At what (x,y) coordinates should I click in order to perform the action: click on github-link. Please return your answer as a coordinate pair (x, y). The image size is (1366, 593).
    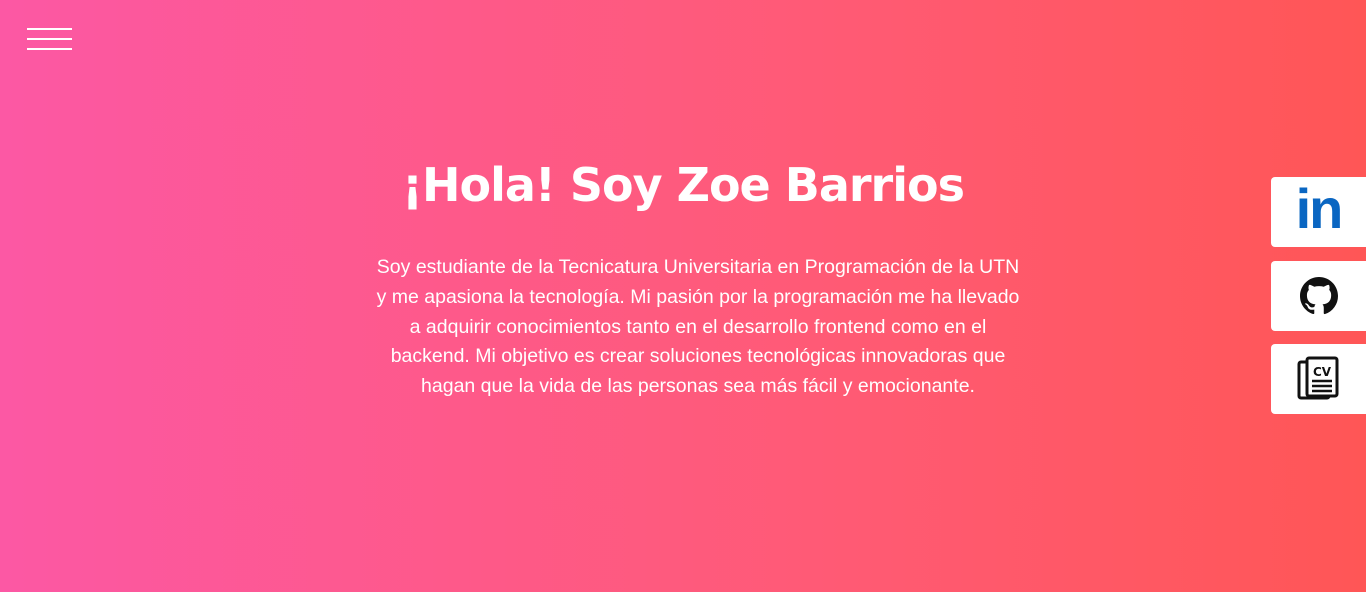
    Looking at the image, I should click on (1318, 296).